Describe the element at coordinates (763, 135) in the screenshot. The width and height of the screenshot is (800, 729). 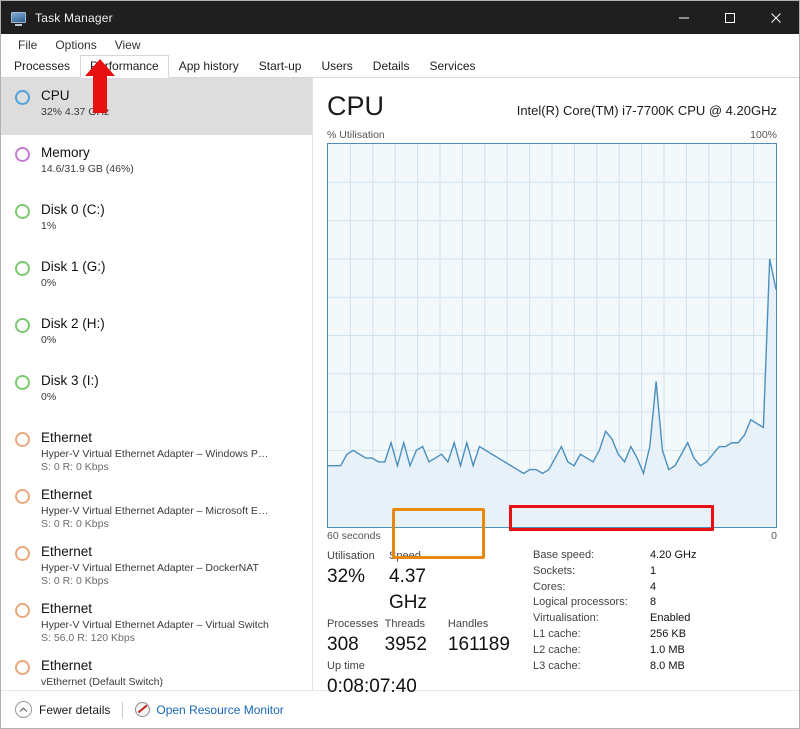
I see `graph-y-max: 100%` at that location.